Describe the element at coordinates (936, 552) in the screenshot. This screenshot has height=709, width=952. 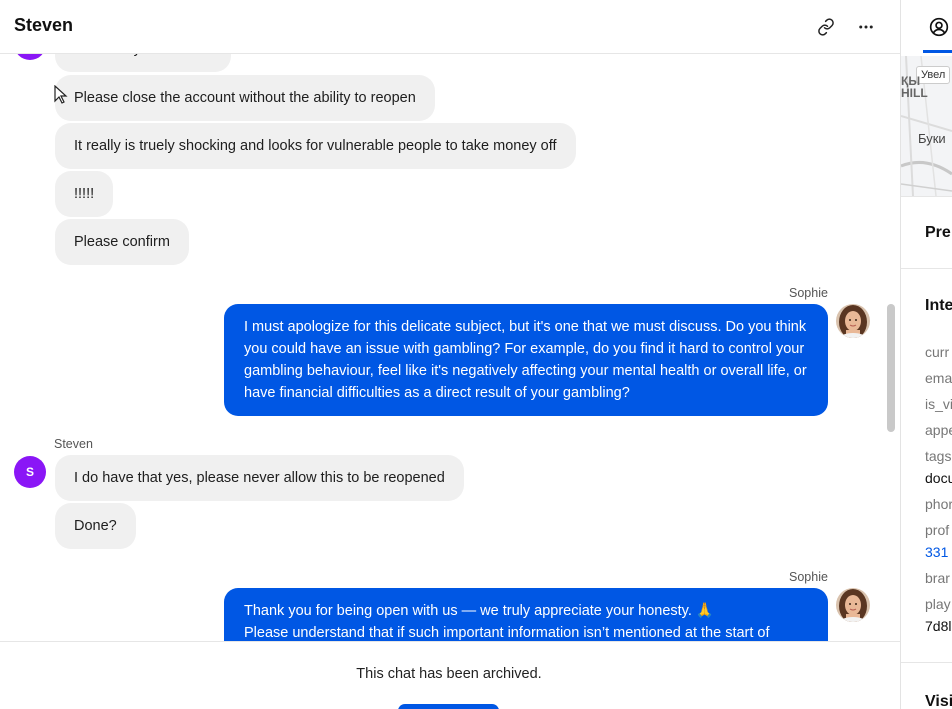
I see `profile-link: 331` at that location.